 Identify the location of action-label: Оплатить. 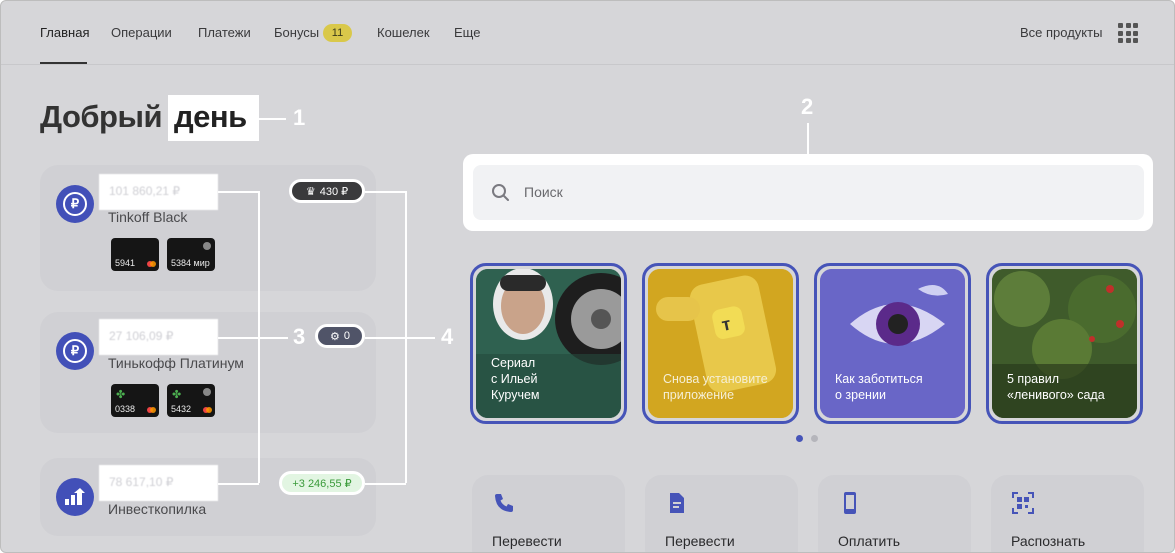
(869, 541).